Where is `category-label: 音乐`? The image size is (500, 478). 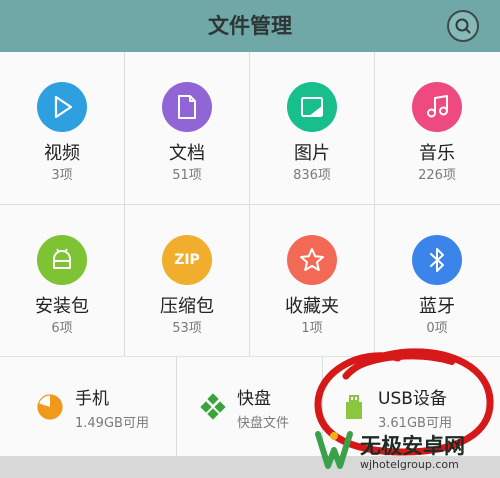 category-label: 音乐 is located at coordinates (437, 153).